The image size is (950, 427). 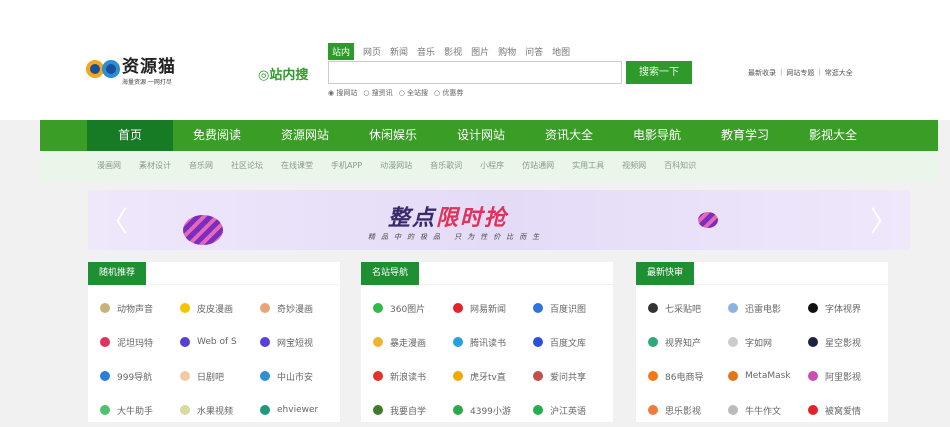 What do you see at coordinates (833, 135) in the screenshot?
I see `nav-item: 影视大全` at bounding box center [833, 135].